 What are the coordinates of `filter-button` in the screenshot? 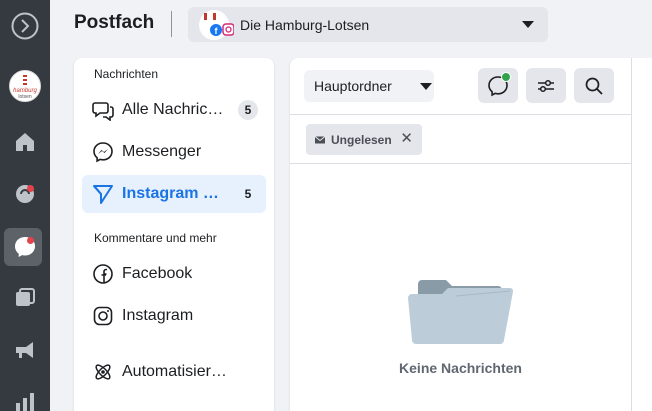 It's located at (546, 85).